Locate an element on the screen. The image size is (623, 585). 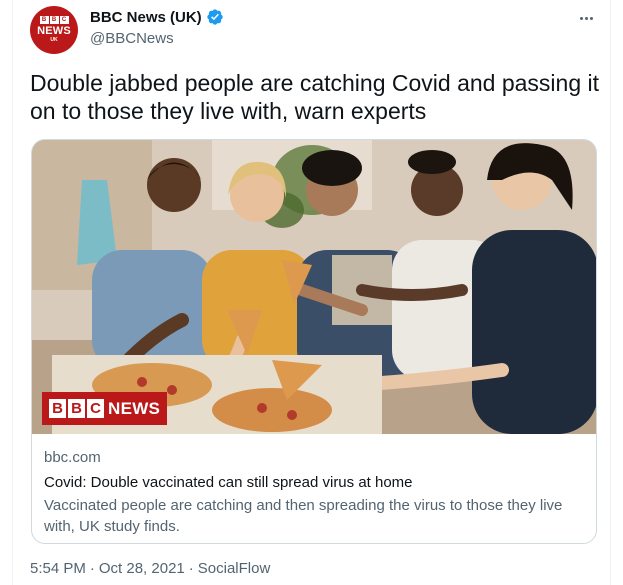
avatar-news-word: NEWS is located at coordinates (54, 31).